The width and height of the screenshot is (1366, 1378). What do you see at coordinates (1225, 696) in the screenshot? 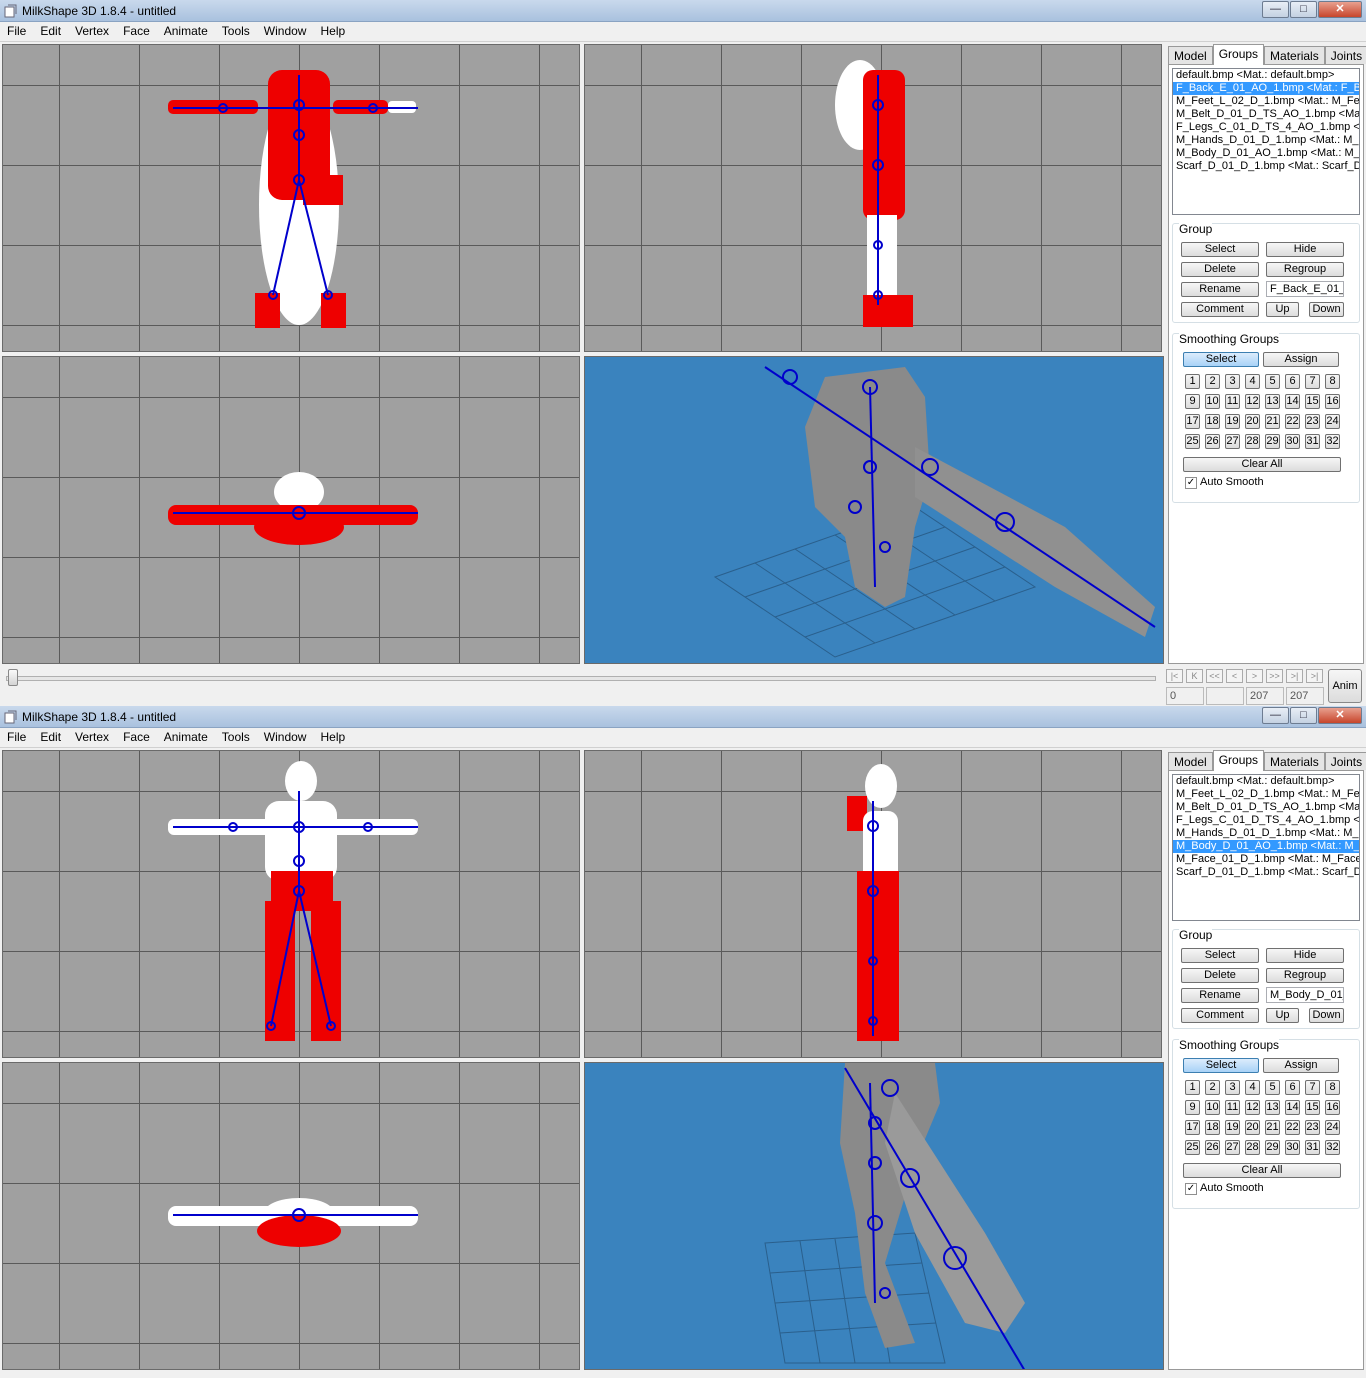
I see `frame-blank-field` at bounding box center [1225, 696].